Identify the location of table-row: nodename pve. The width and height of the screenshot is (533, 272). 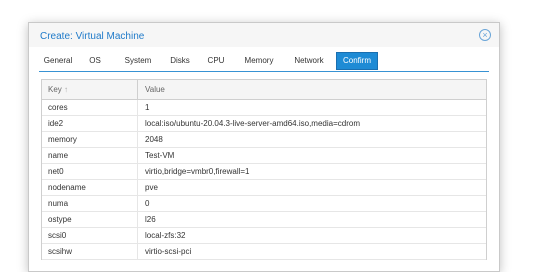
(264, 188).